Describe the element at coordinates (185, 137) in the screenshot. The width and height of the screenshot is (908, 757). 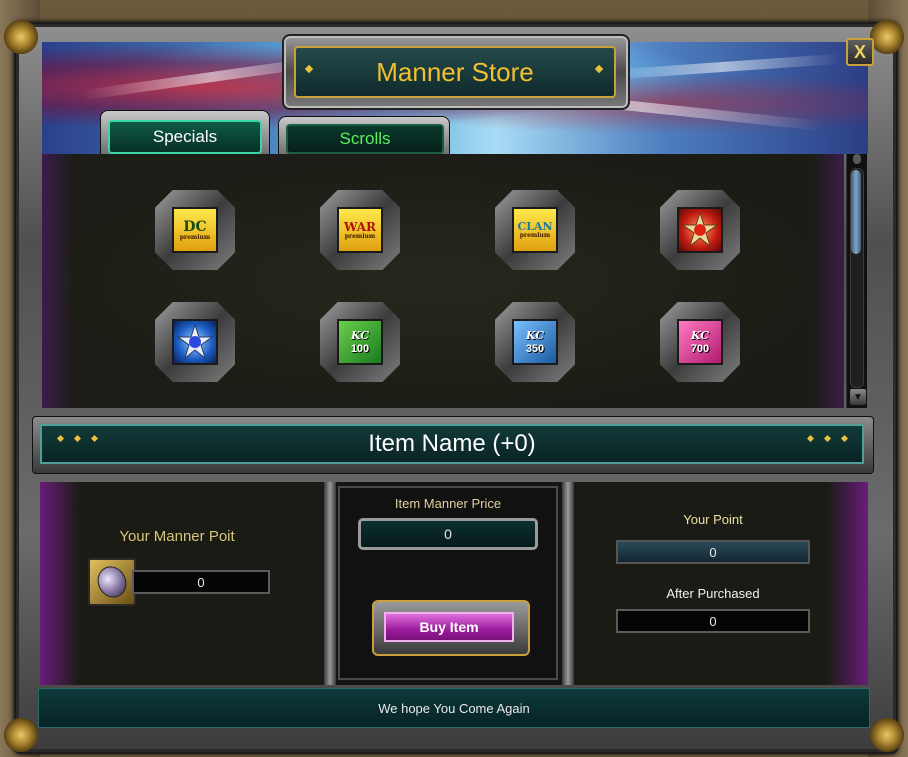
I see `tab-specials: Specials` at that location.